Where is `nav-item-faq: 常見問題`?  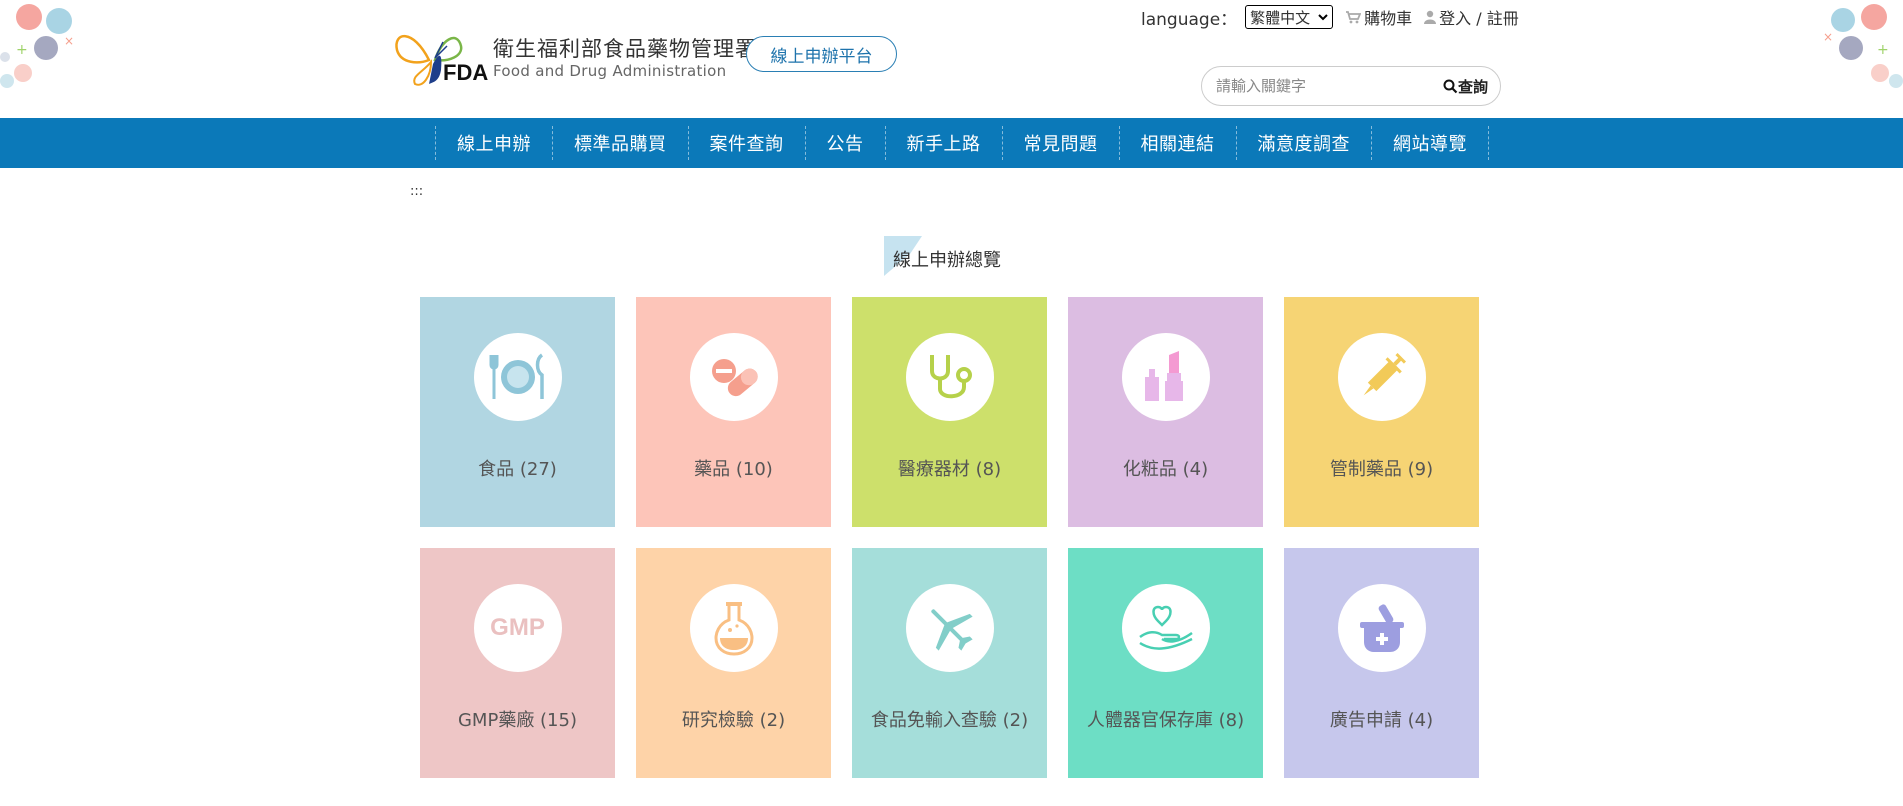
nav-item-faq: 常見問題 is located at coordinates (1061, 143).